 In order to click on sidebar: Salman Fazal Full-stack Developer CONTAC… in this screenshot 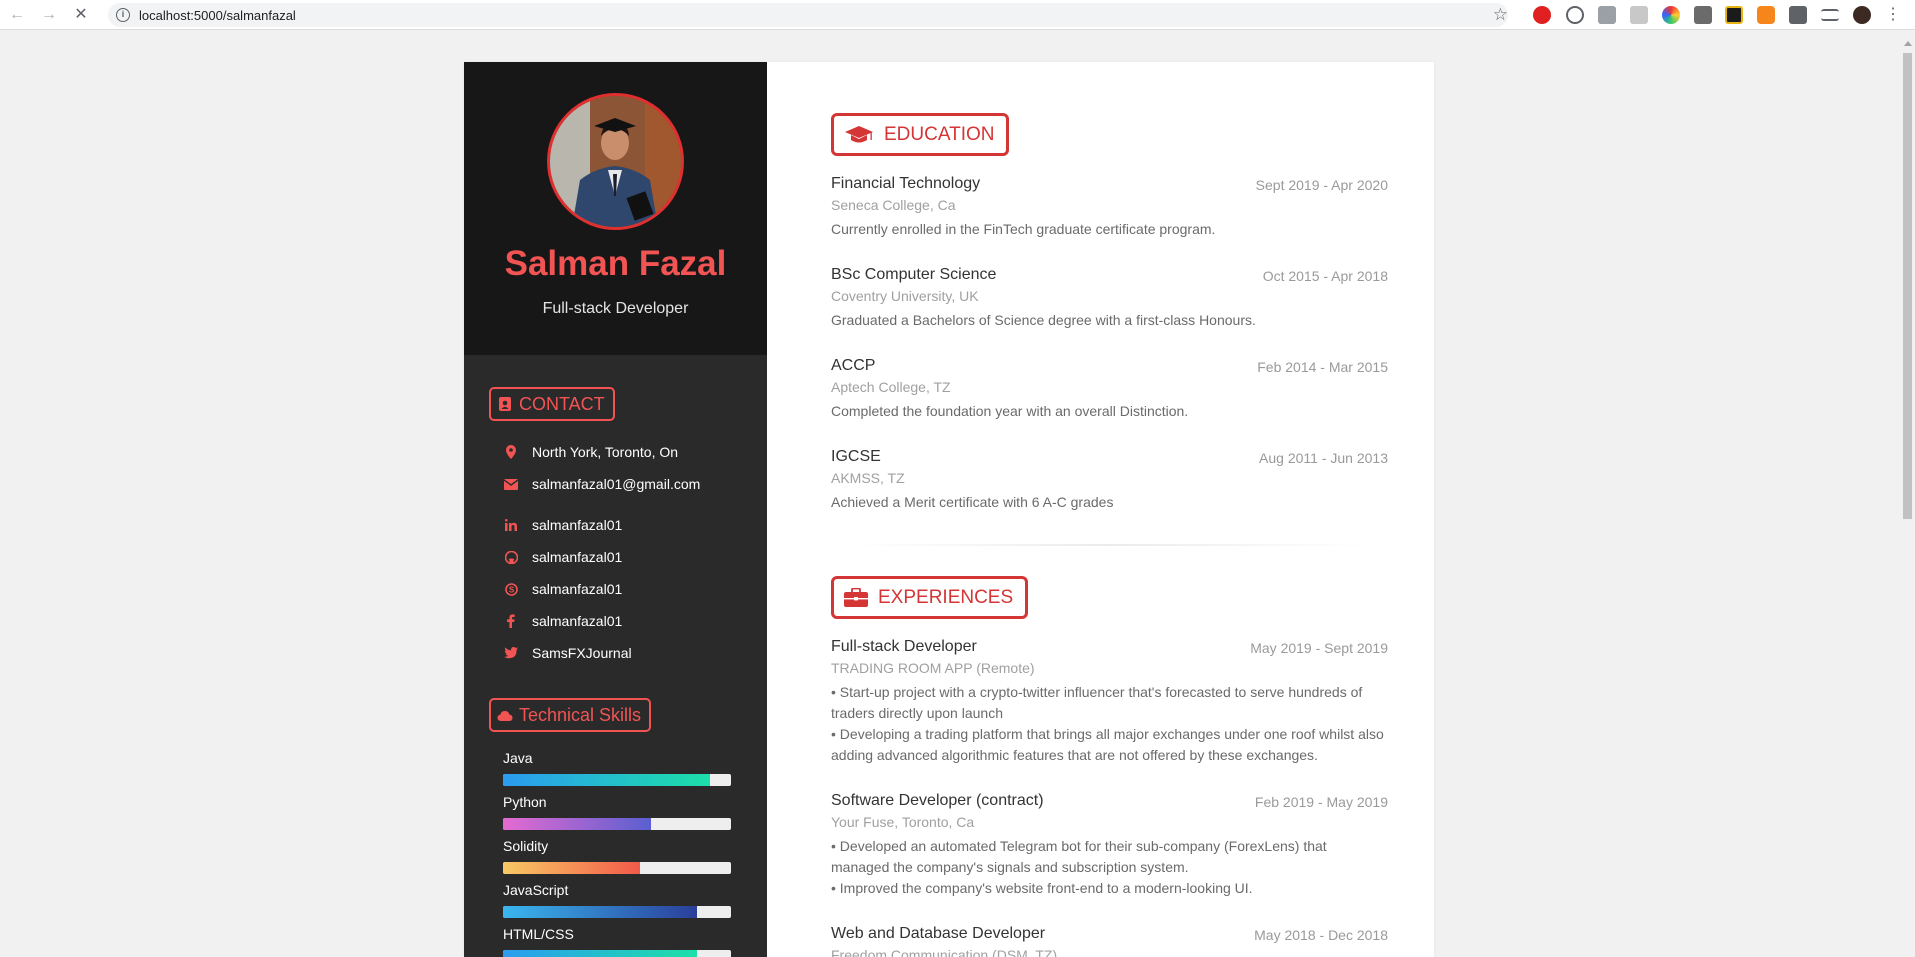, I will do `click(615, 509)`.